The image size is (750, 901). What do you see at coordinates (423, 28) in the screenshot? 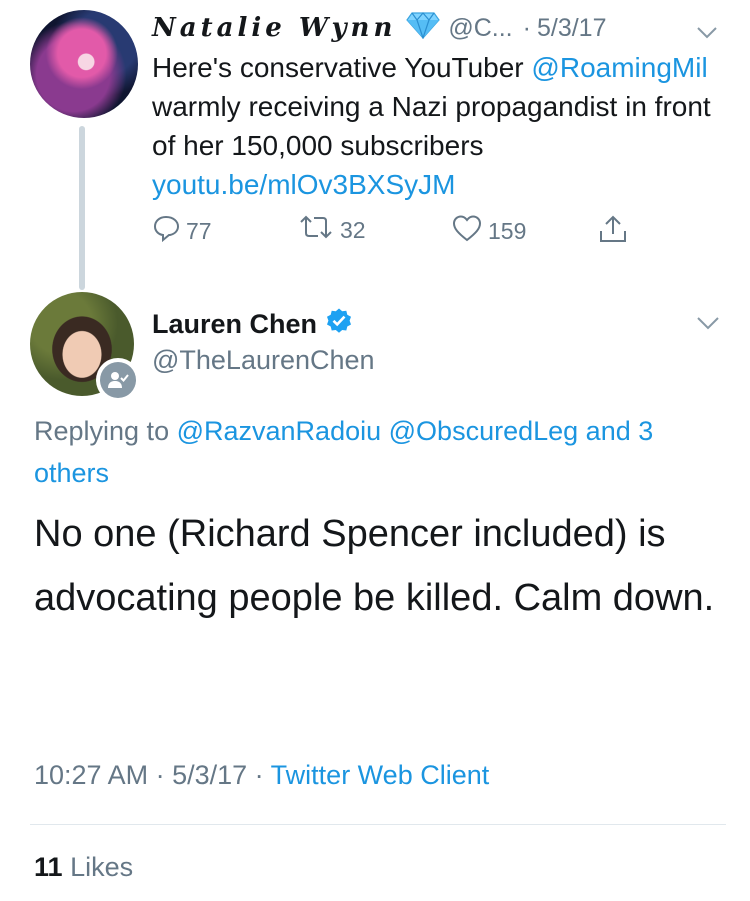
I see `diamond-emoji-icon` at bounding box center [423, 28].